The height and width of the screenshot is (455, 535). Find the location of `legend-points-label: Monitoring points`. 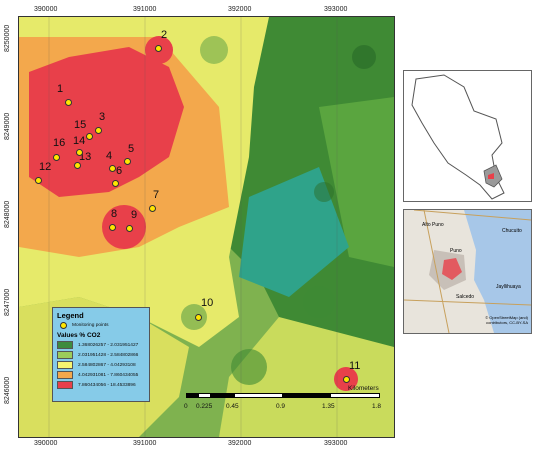

legend-points-label: Monitoring points is located at coordinates (90, 325).